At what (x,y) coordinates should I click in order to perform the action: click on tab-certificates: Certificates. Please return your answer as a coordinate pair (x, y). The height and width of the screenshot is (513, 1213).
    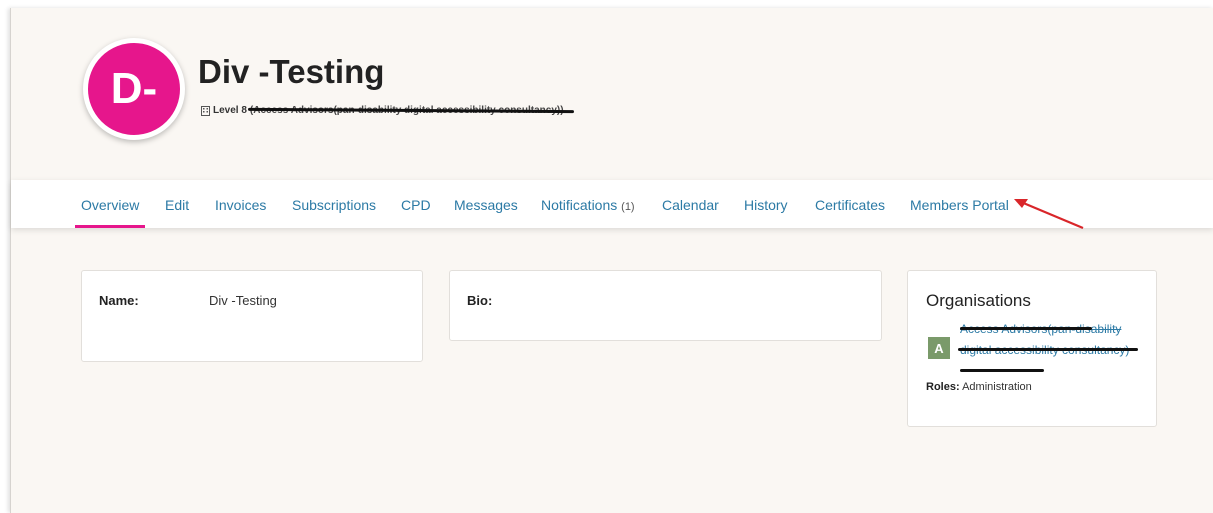
    Looking at the image, I should click on (850, 205).